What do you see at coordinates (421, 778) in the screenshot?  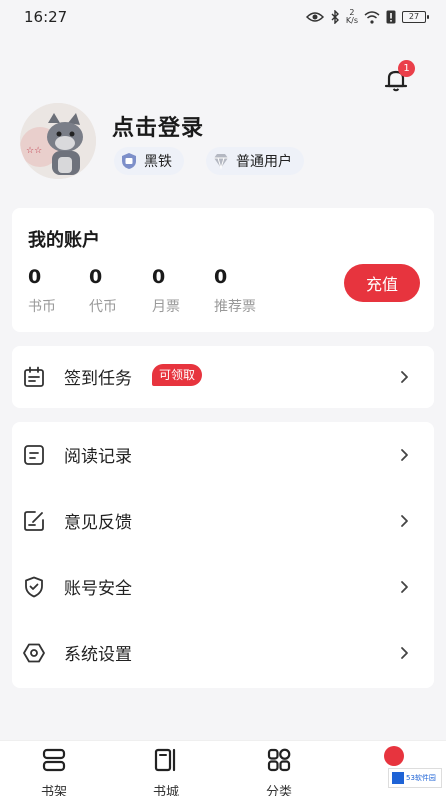 I see `watermark-text: 53软件园` at bounding box center [421, 778].